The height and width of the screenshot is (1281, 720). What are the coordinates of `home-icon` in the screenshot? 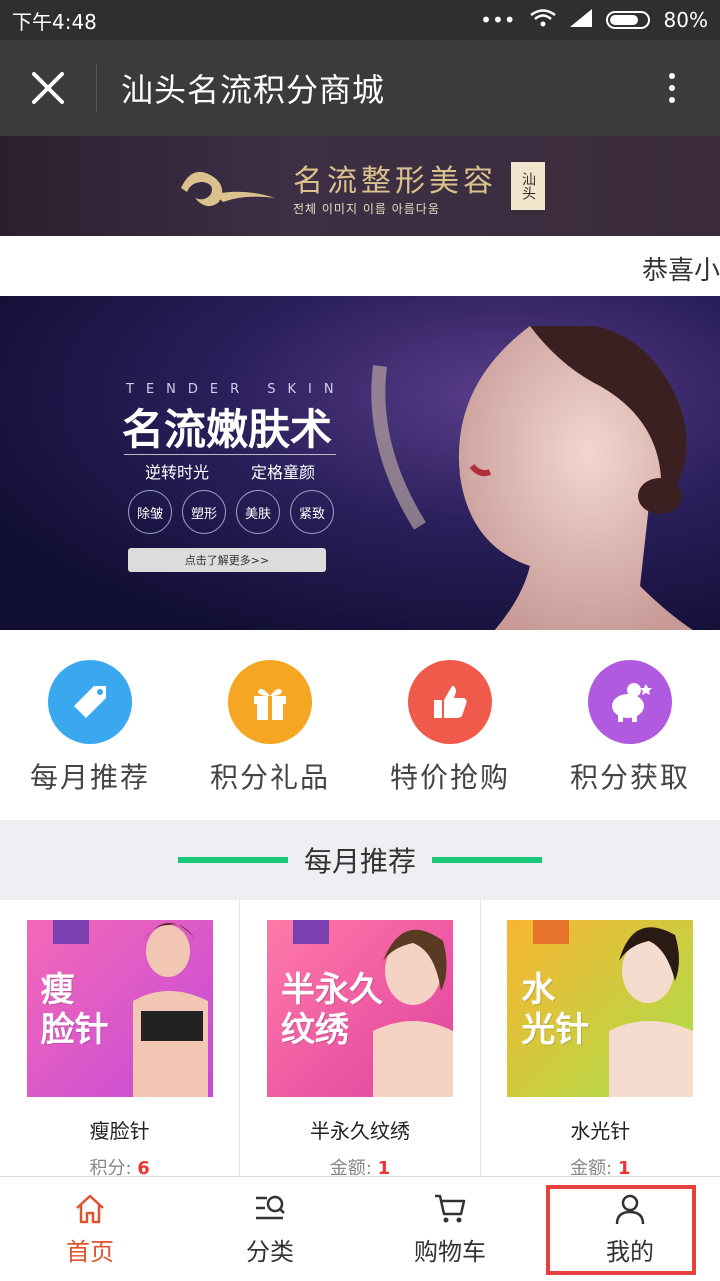 It's located at (90, 1208).